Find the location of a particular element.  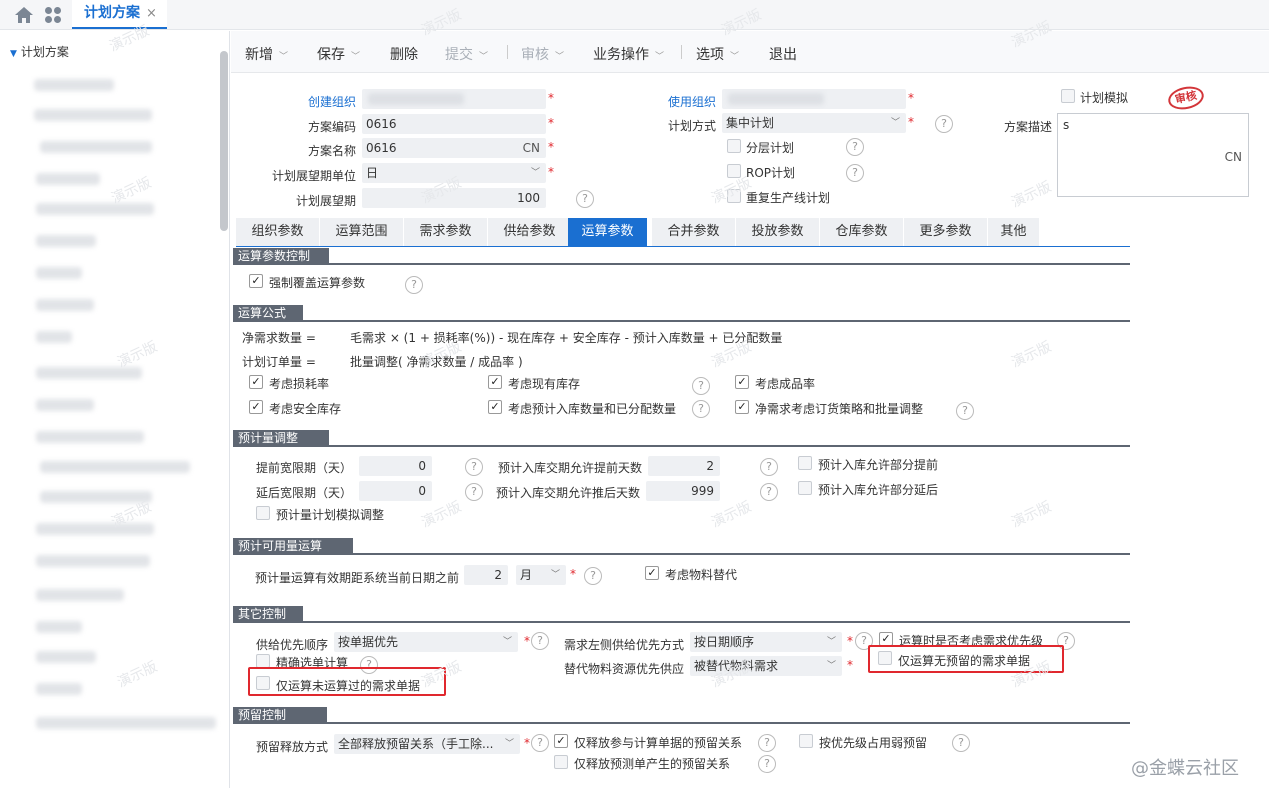

audit-button: 审核 ﹀ is located at coordinates (542, 54).